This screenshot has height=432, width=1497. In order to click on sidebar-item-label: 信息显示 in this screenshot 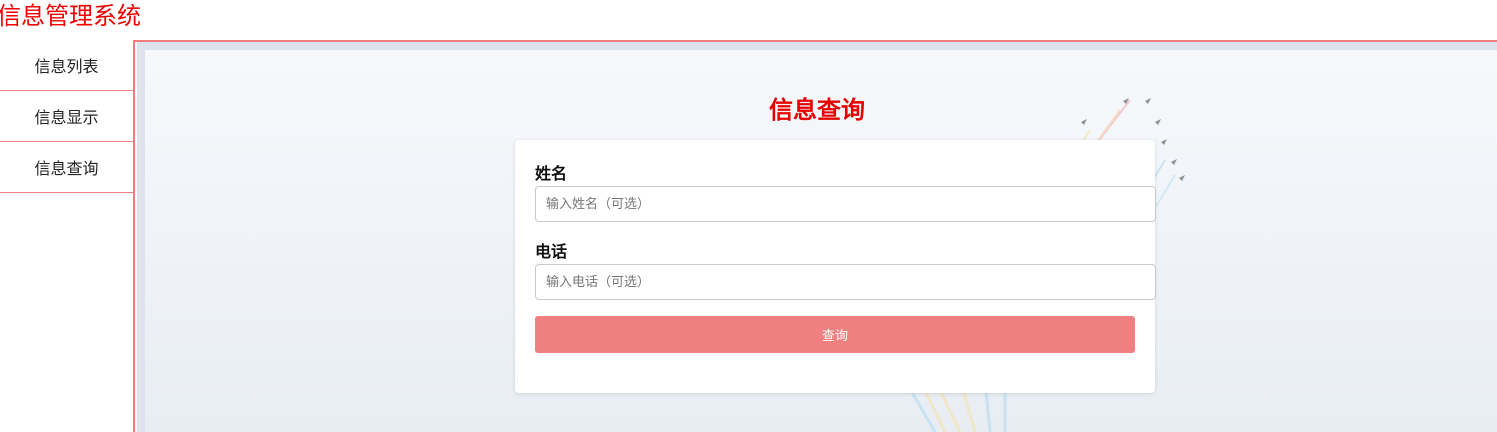, I will do `click(66, 117)`.